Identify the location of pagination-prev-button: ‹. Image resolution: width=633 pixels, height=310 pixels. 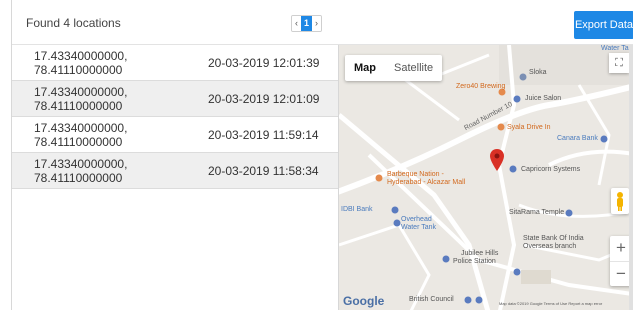
(296, 23).